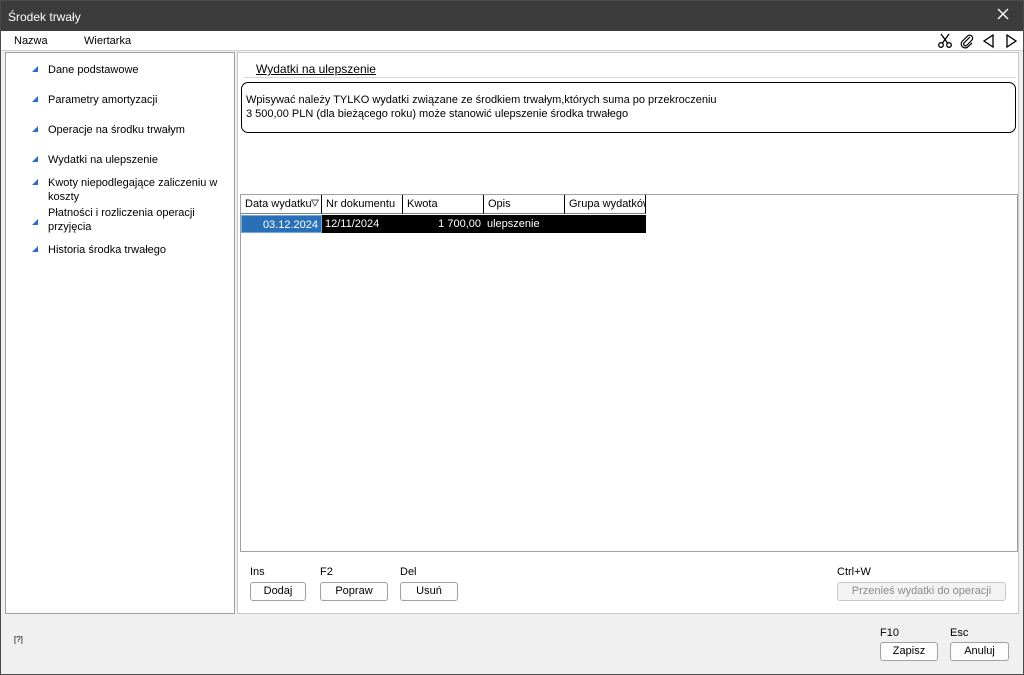  I want to click on sidebar-item-label: Dane podstawowe, so click(93, 70).